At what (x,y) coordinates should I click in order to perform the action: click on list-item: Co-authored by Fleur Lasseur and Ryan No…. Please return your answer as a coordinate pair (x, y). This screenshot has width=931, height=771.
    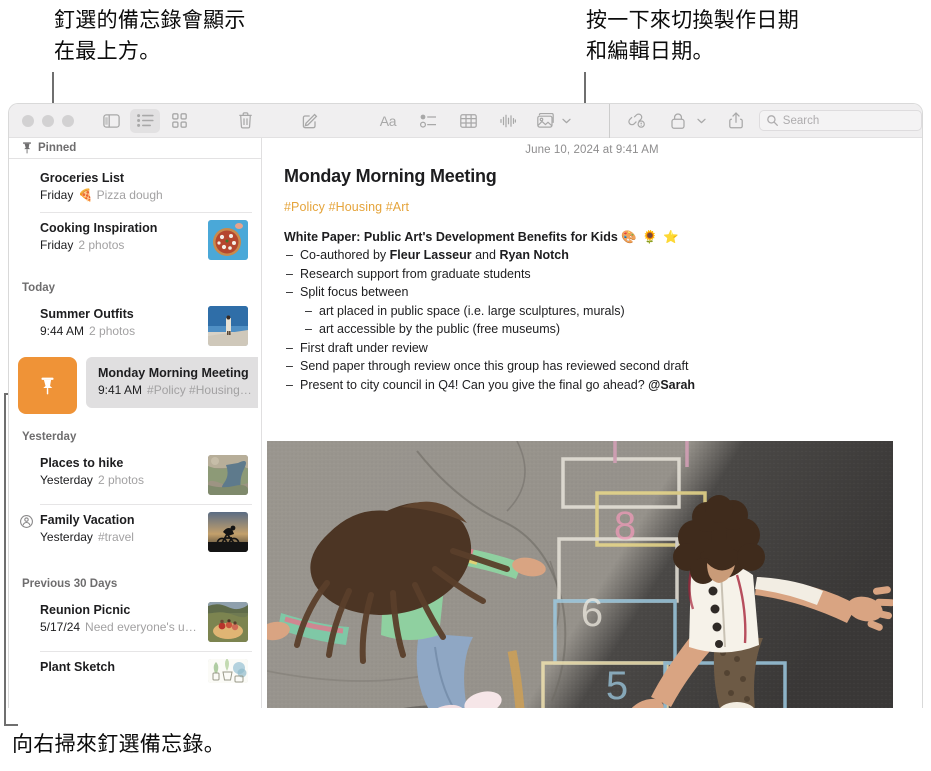
    Looking at the image, I should click on (592, 256).